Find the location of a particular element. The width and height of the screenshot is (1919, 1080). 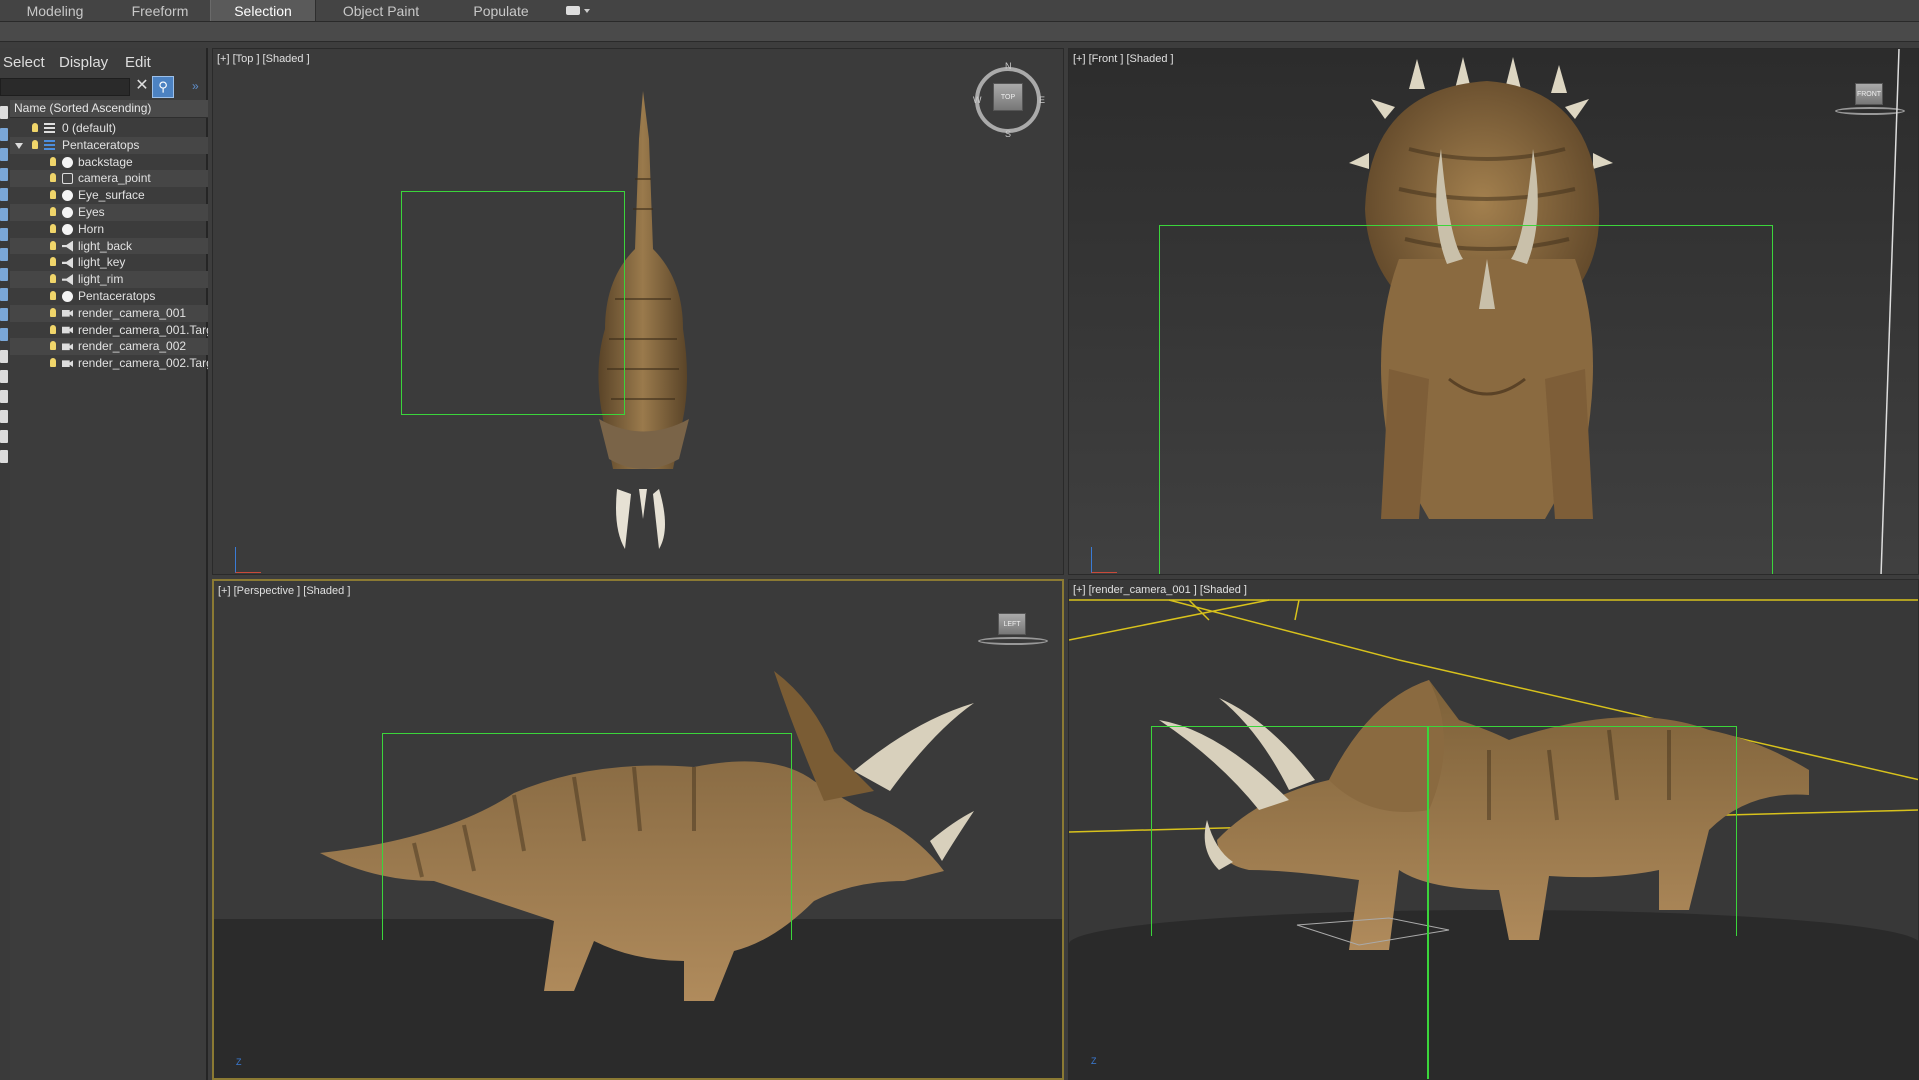

viewcube: TOP is located at coordinates (1008, 97).